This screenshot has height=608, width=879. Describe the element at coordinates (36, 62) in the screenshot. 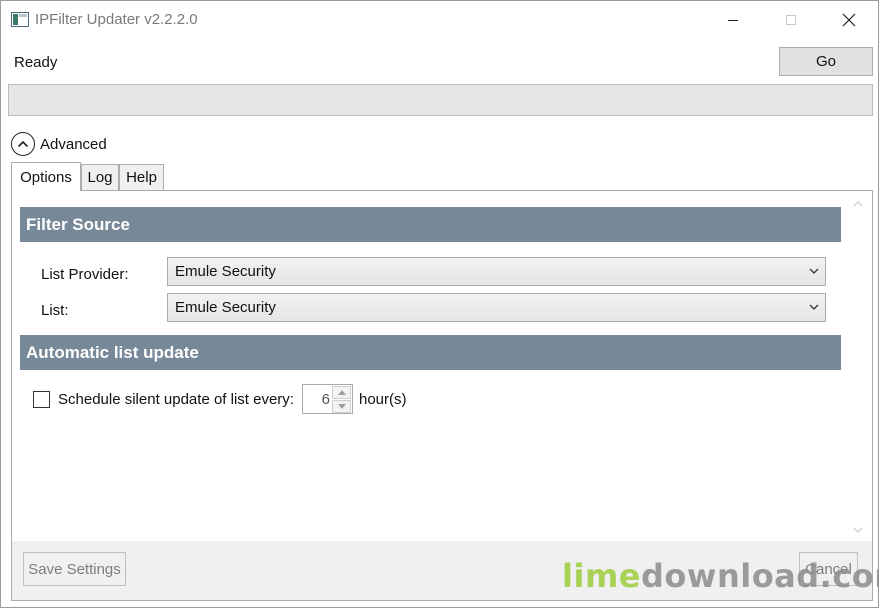

I see `status-text: Ready` at that location.